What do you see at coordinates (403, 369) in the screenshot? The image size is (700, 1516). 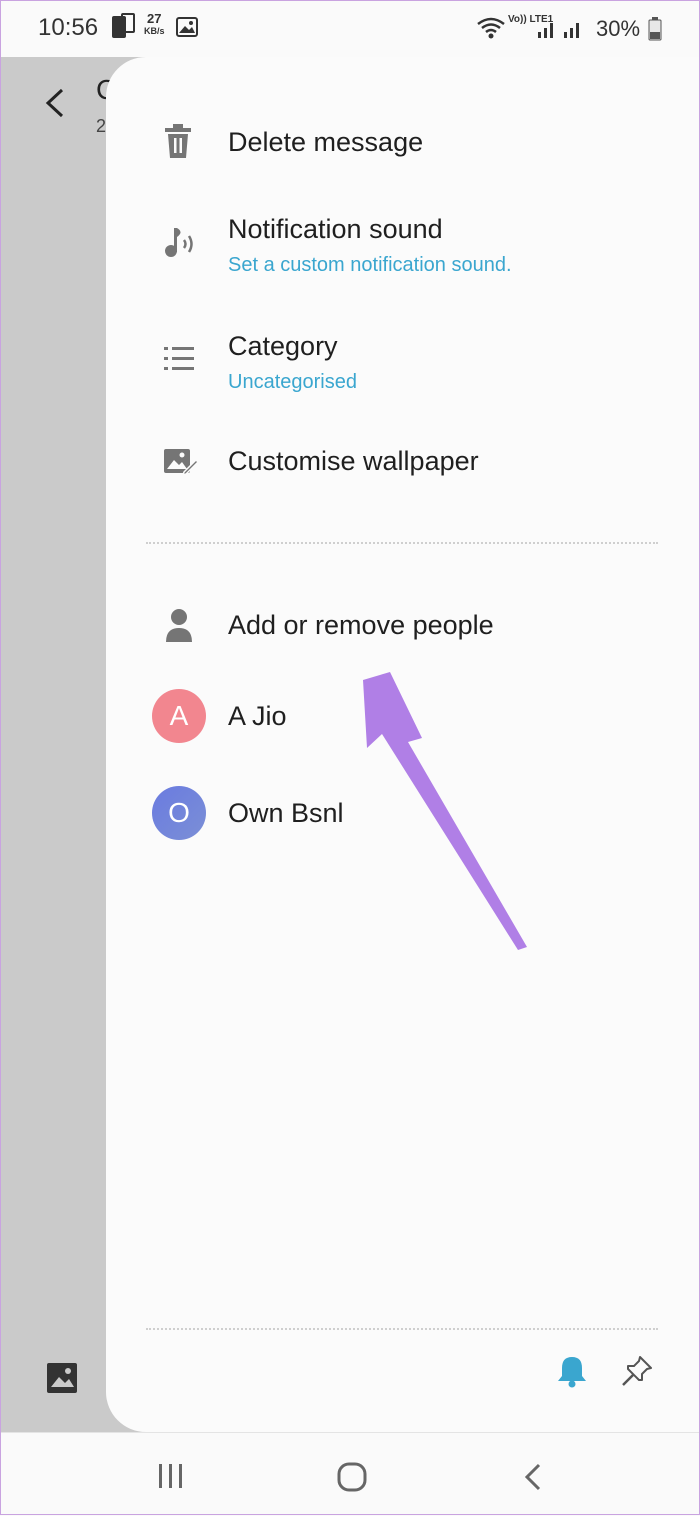 I see `category-item: Category Uncategorised` at bounding box center [403, 369].